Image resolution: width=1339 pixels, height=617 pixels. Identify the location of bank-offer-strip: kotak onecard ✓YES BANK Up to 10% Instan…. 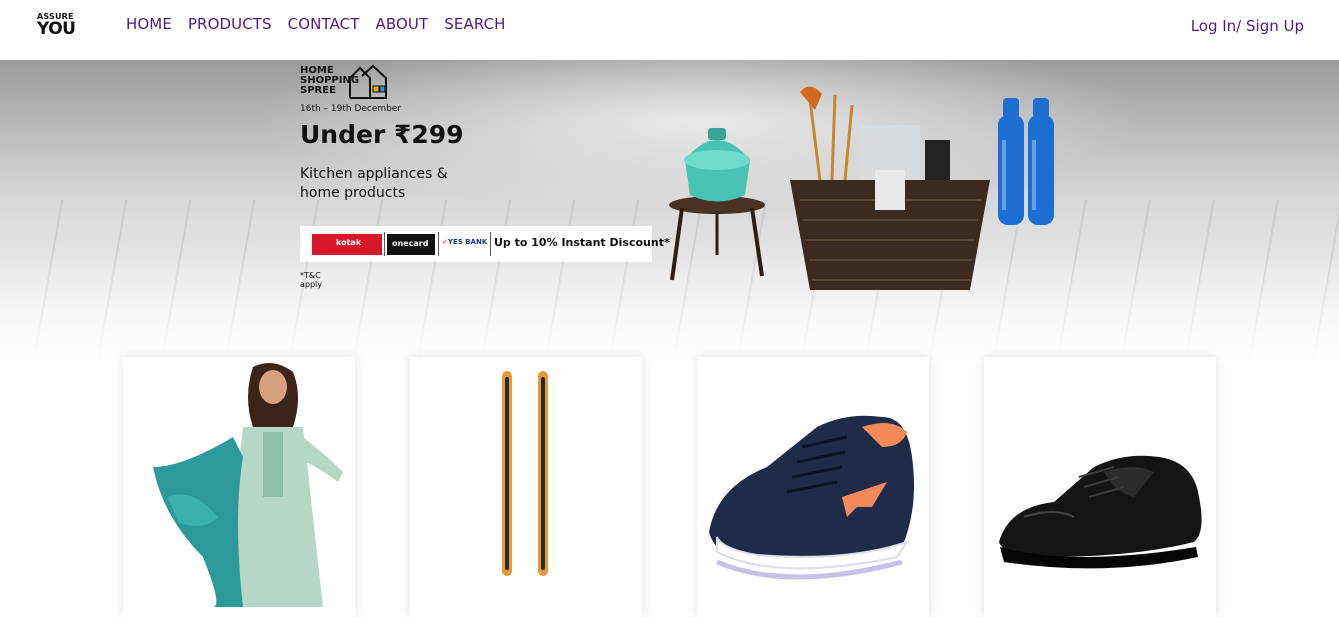
(485, 244).